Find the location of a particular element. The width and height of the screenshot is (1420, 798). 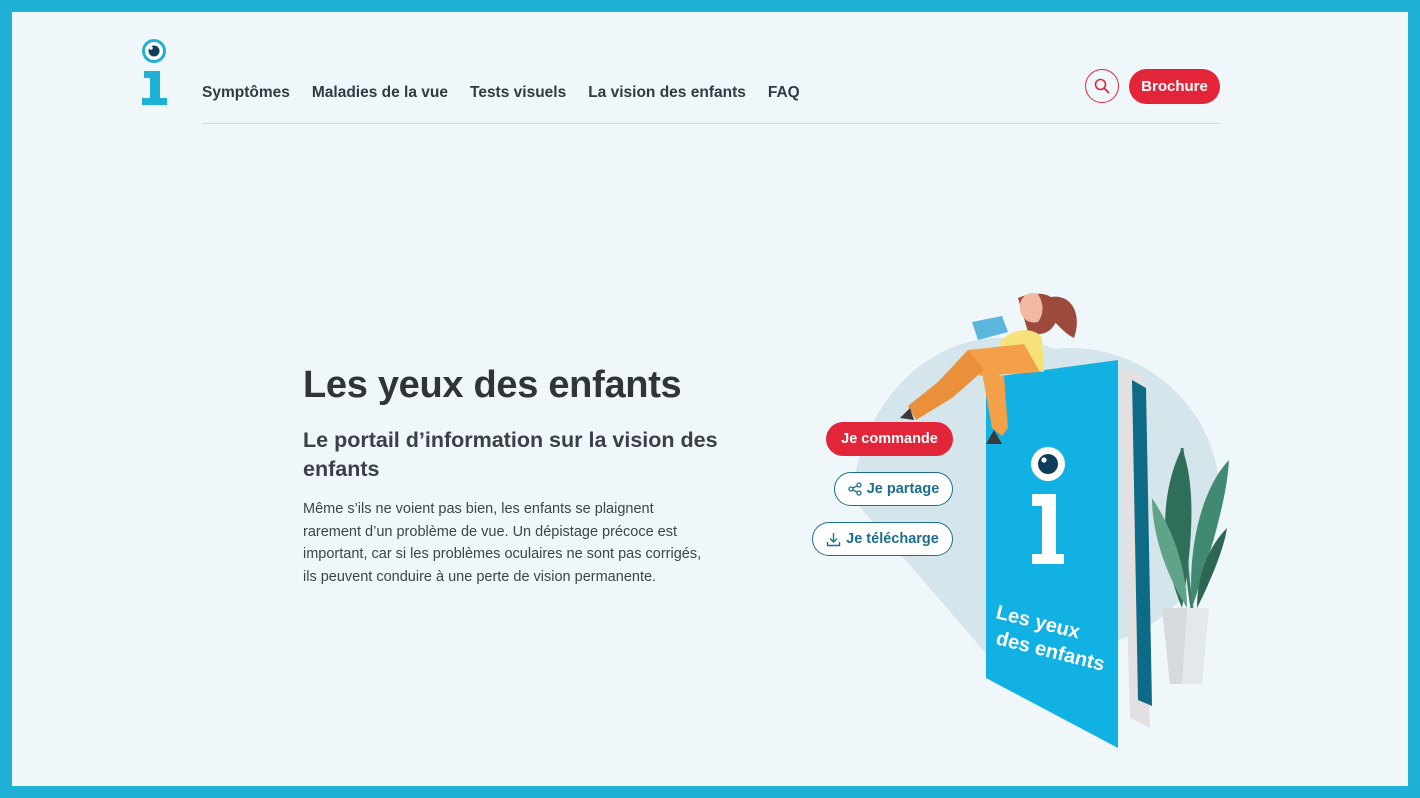

nav-item-vision-des-enfants: La vision des enfants is located at coordinates (667, 93).